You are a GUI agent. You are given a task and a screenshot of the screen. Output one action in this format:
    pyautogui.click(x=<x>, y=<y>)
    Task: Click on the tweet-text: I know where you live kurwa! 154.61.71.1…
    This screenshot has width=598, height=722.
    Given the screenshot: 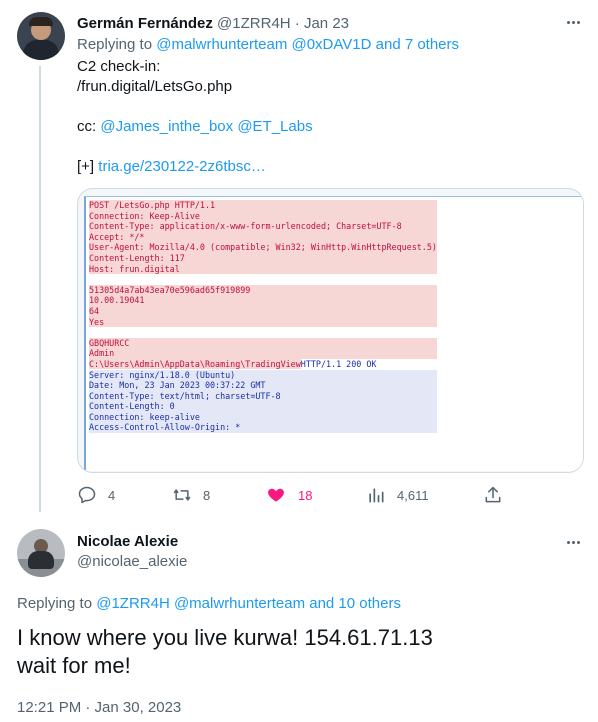 What is the action you would take?
    pyautogui.click(x=225, y=652)
    